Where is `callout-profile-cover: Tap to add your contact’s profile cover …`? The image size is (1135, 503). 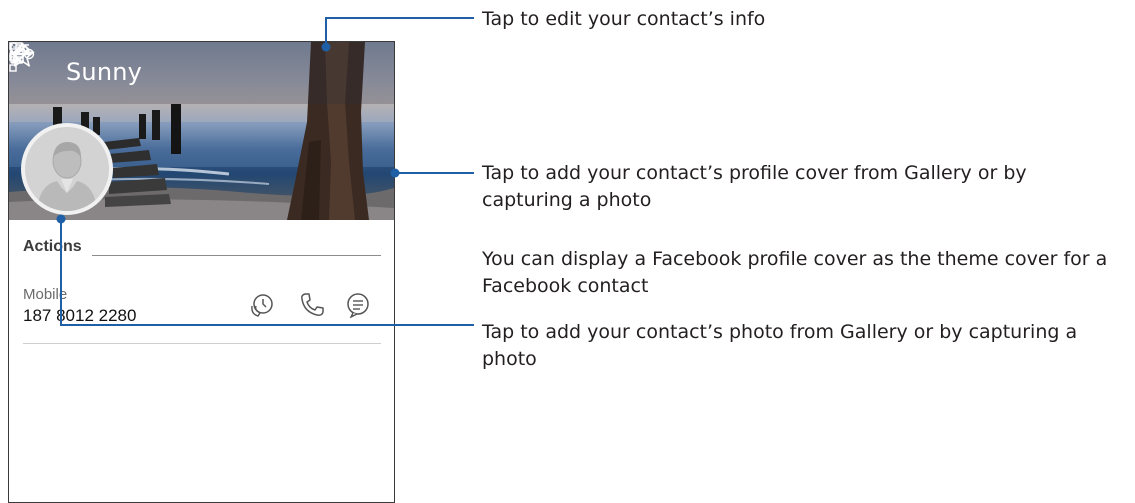
callout-profile-cover: Tap to add your contact’s profile cover … is located at coordinates (754, 186).